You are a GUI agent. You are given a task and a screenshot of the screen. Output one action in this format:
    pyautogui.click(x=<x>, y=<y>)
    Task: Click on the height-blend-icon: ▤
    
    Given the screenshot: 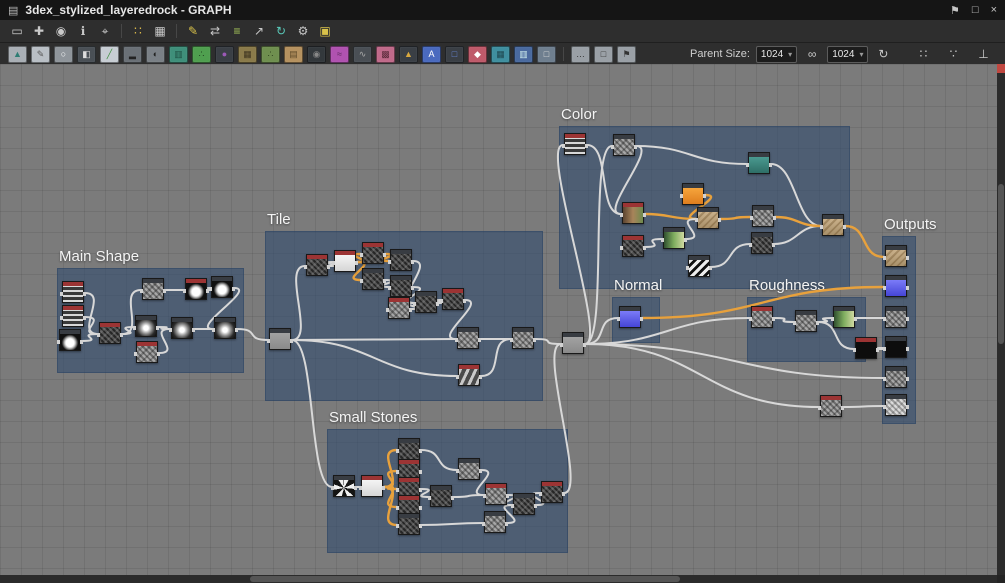 What is the action you would take?
    pyautogui.click(x=293, y=54)
    